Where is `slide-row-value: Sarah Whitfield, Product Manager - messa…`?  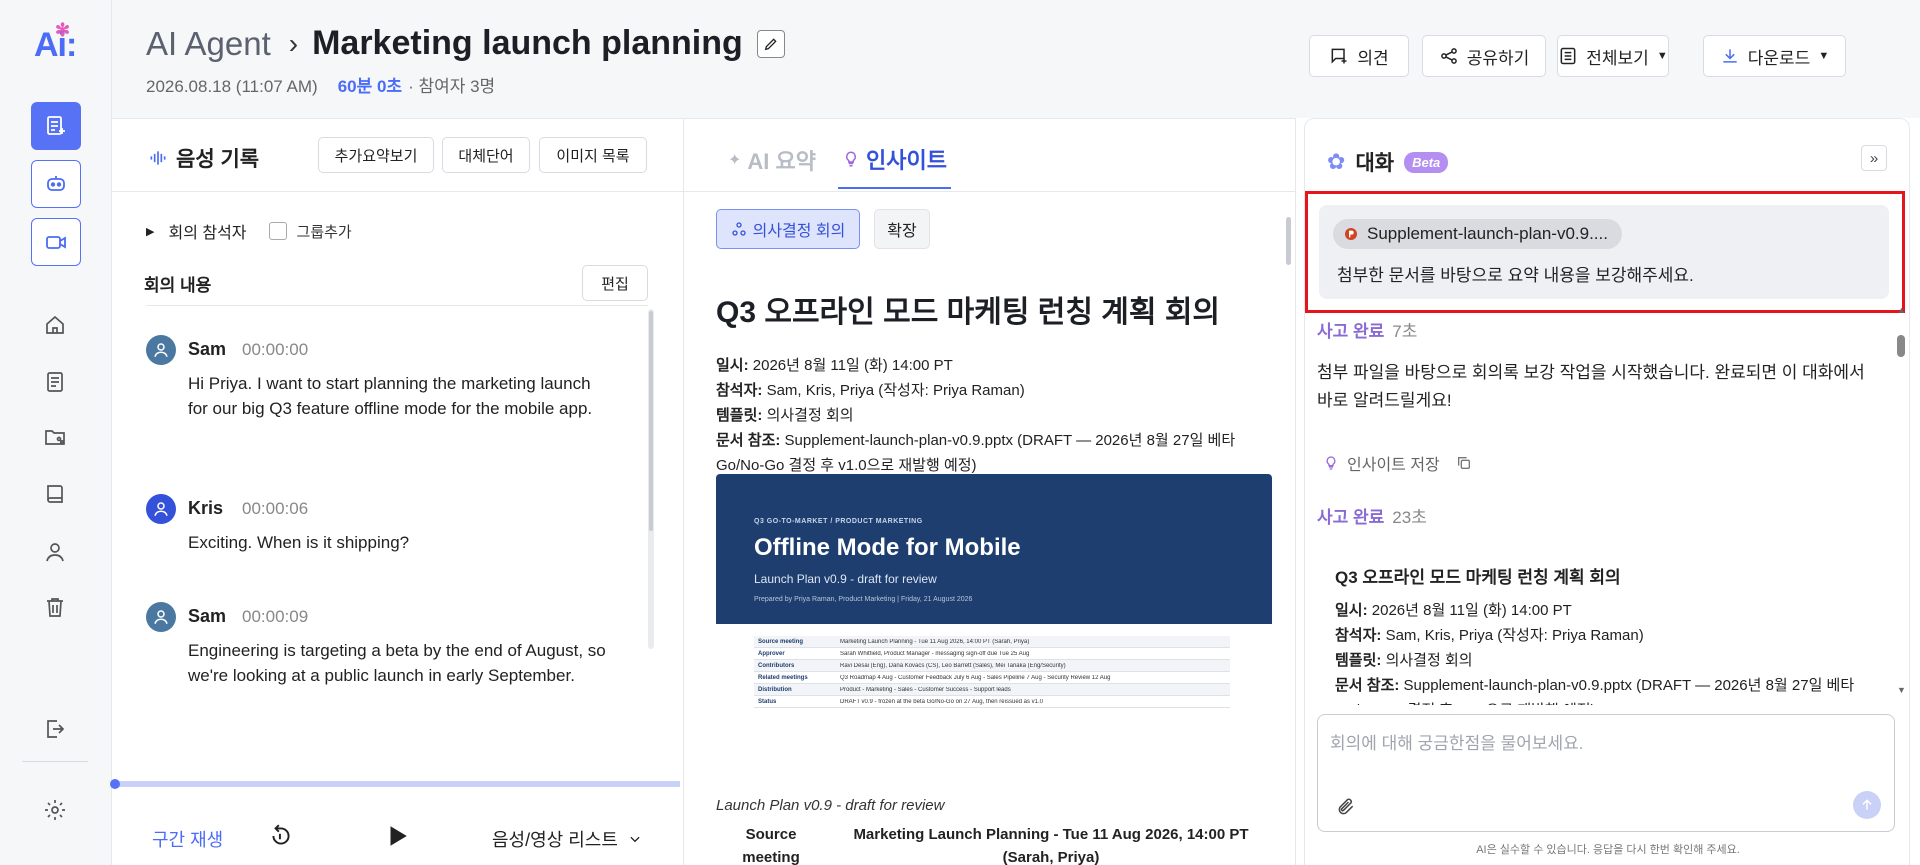
slide-row-value: Sarah Whitfield, Product Manager - messa… is located at coordinates (935, 653).